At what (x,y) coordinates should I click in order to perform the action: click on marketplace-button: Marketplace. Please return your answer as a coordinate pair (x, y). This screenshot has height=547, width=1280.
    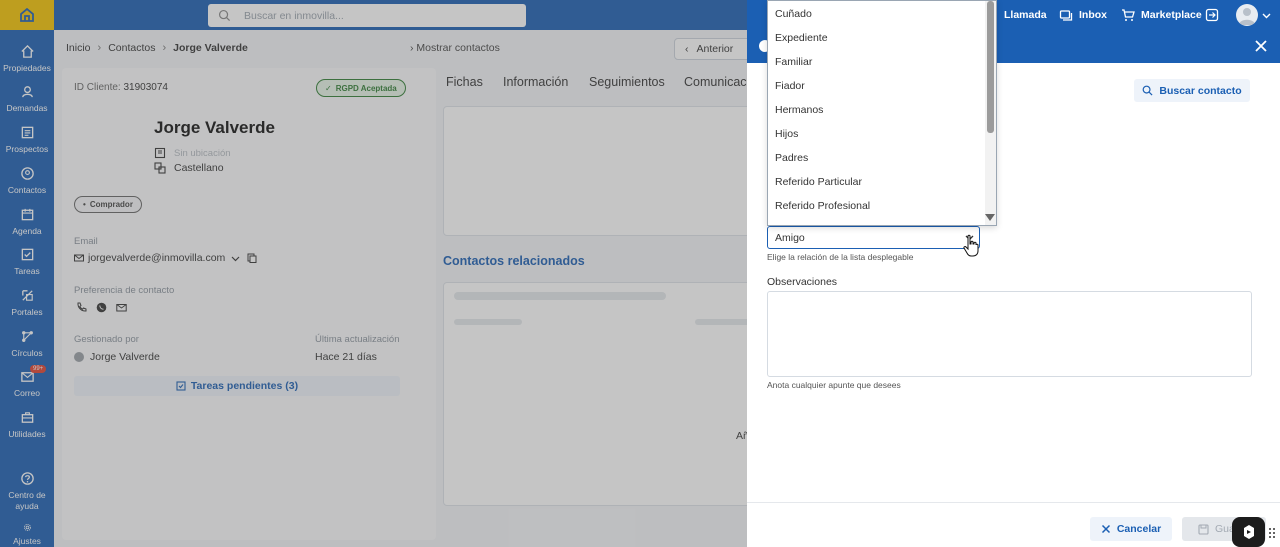
    Looking at the image, I should click on (1161, 15).